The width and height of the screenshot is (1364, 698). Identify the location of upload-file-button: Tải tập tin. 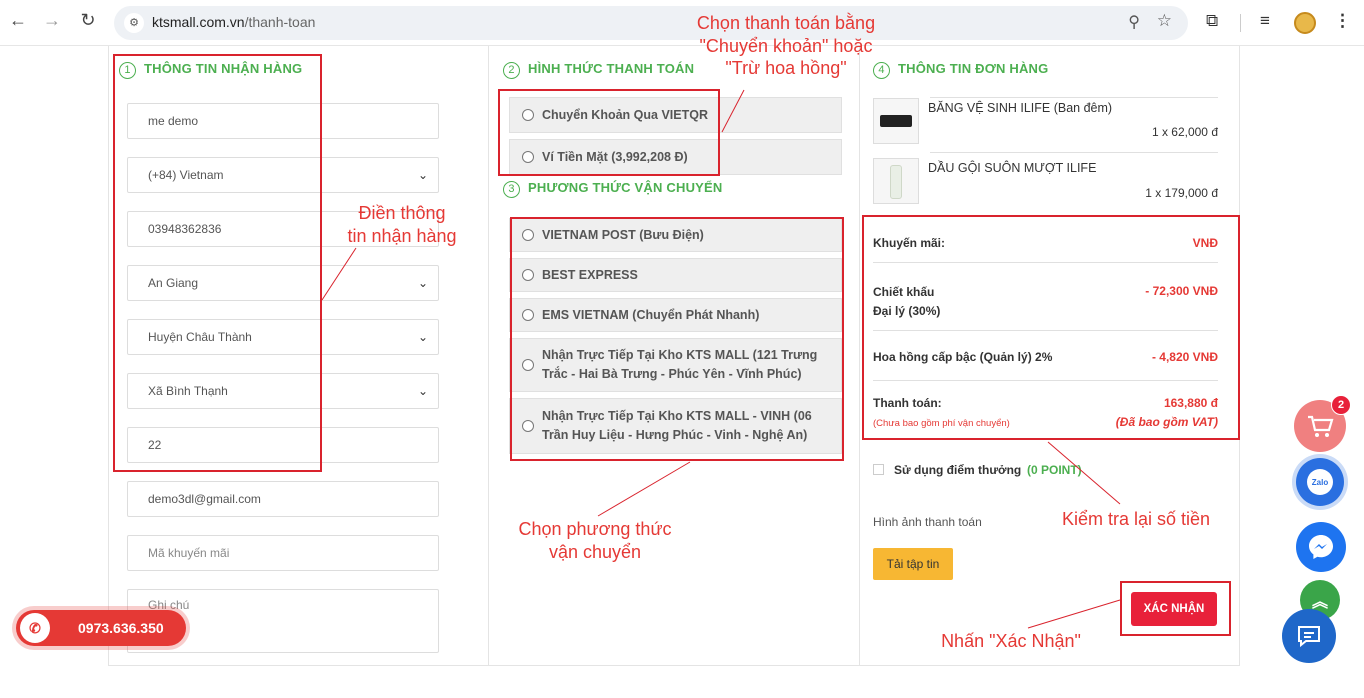
(913, 564).